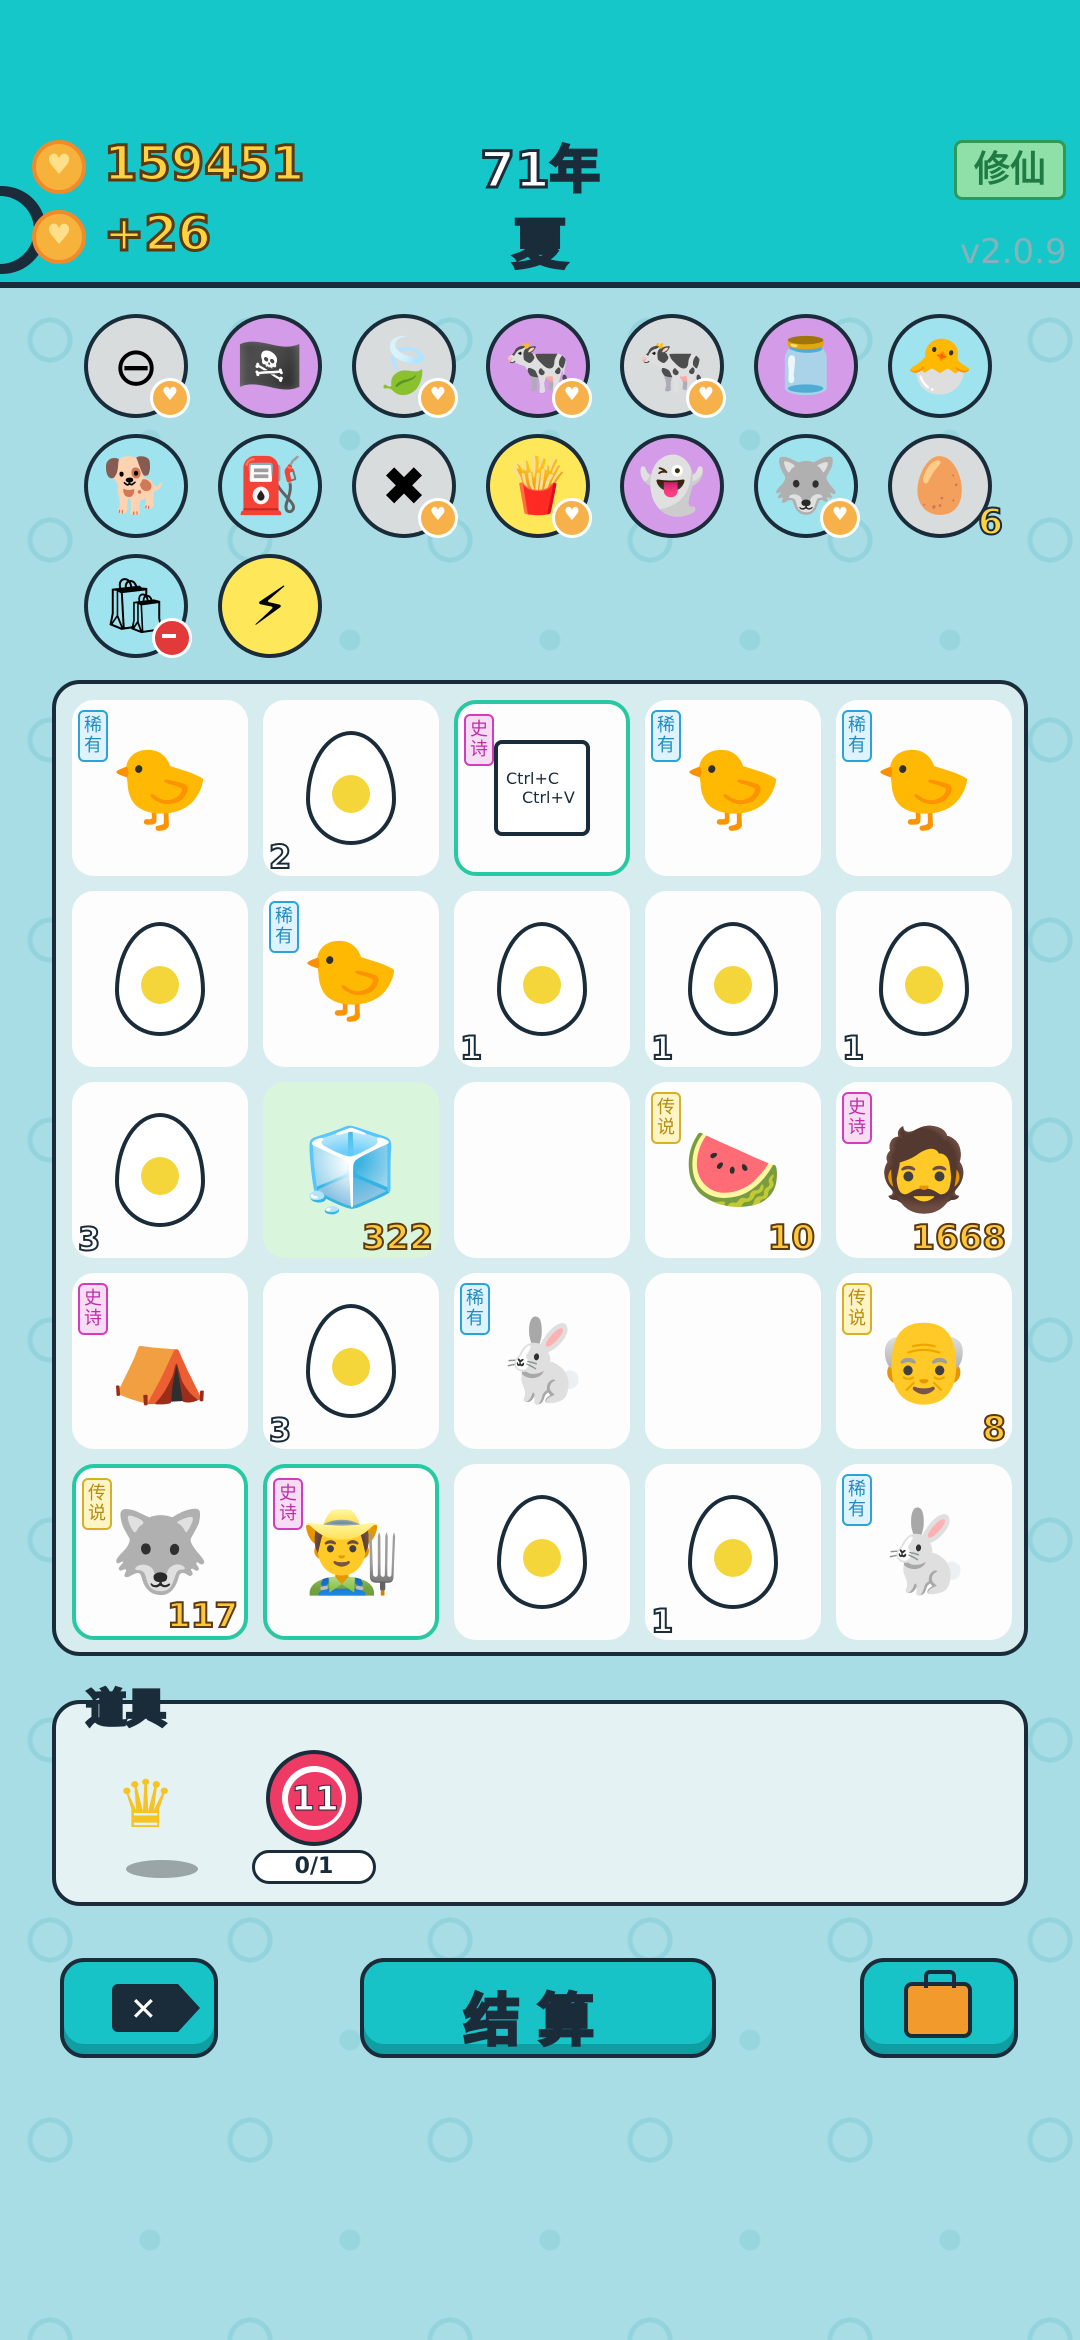 The image size is (1080, 2340). What do you see at coordinates (548, 797) in the screenshot?
I see `paste-line: Ctrl+V` at bounding box center [548, 797].